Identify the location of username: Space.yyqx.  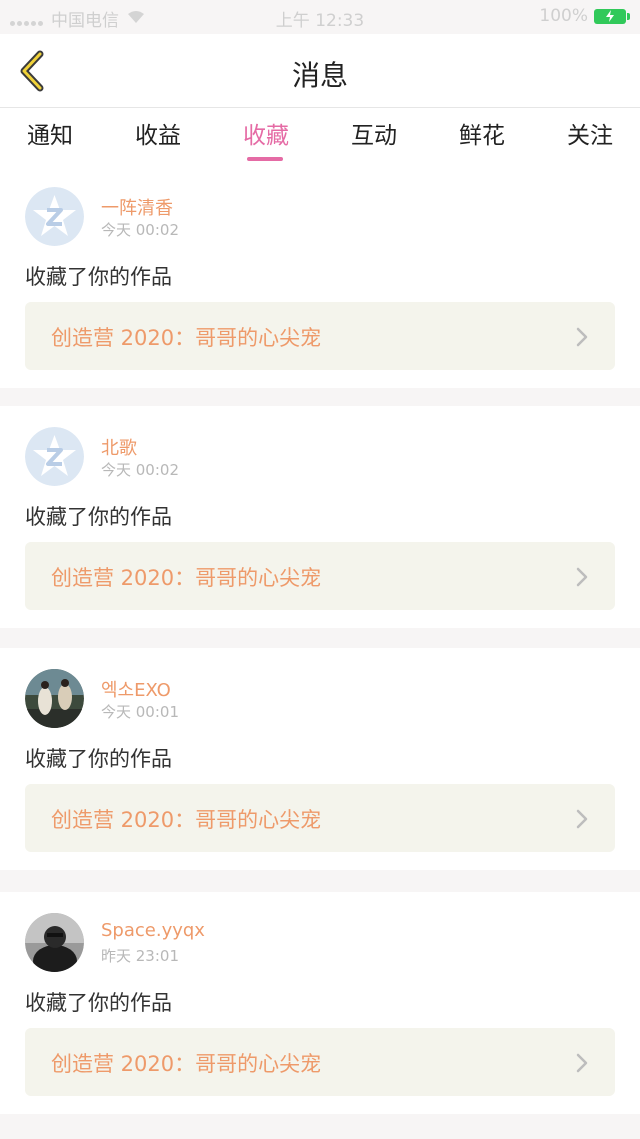
(153, 930).